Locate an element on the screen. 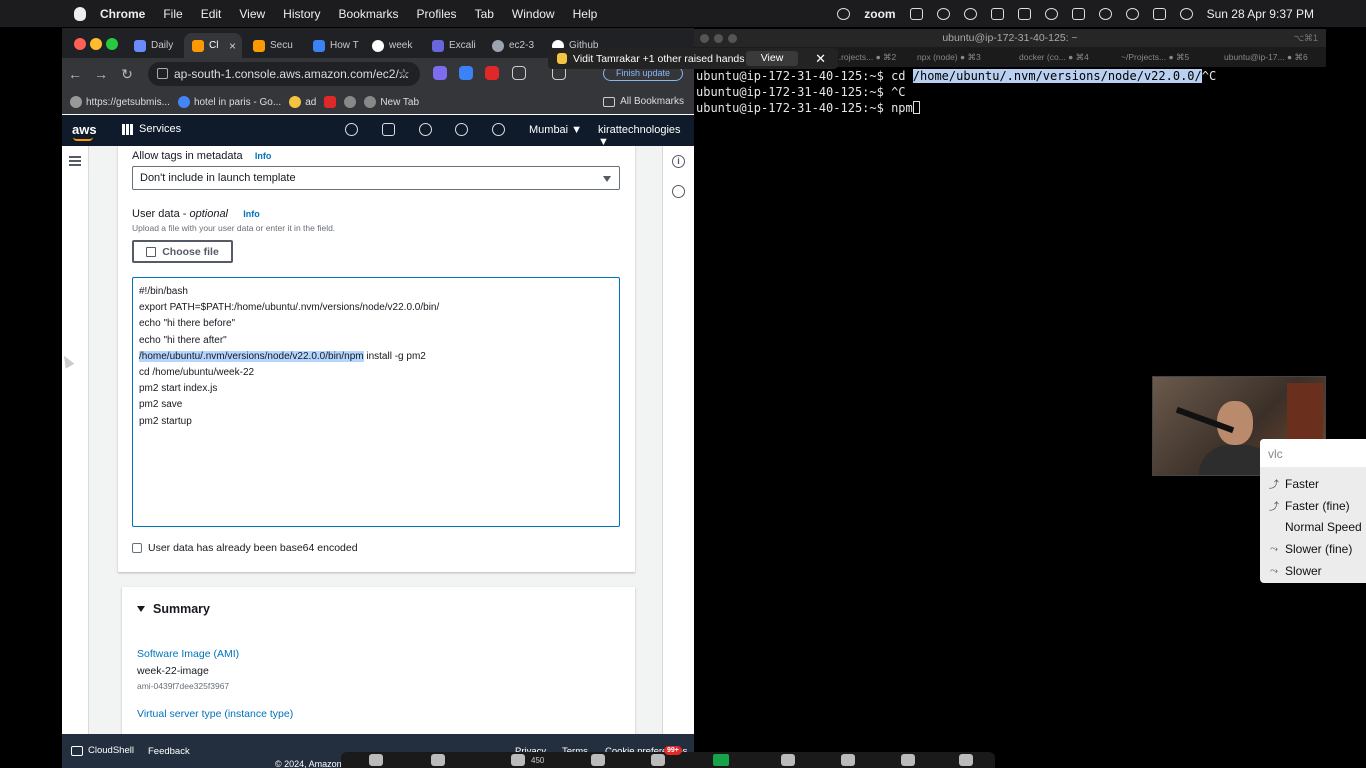 This screenshot has height=768, width=1366. menu-item-faster: ⤴ Faster is located at coordinates (1293, 484).